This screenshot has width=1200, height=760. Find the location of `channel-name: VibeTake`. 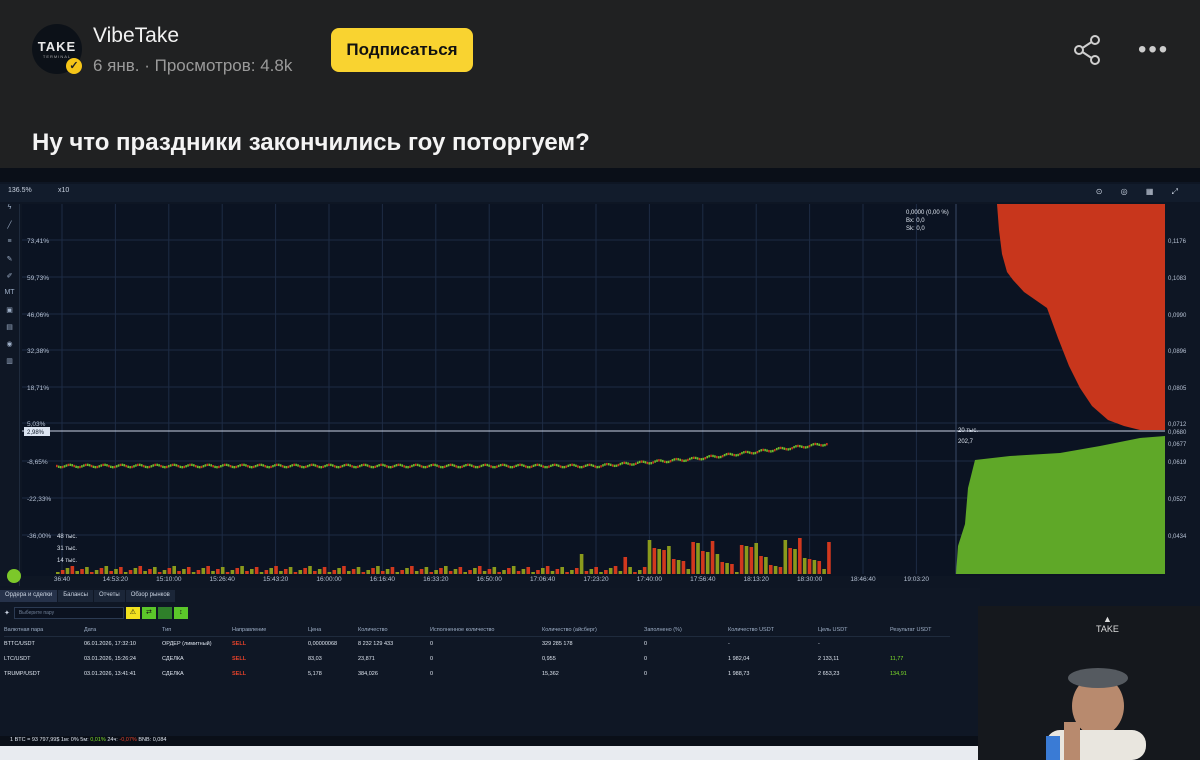

channel-name: VibeTake is located at coordinates (136, 36).